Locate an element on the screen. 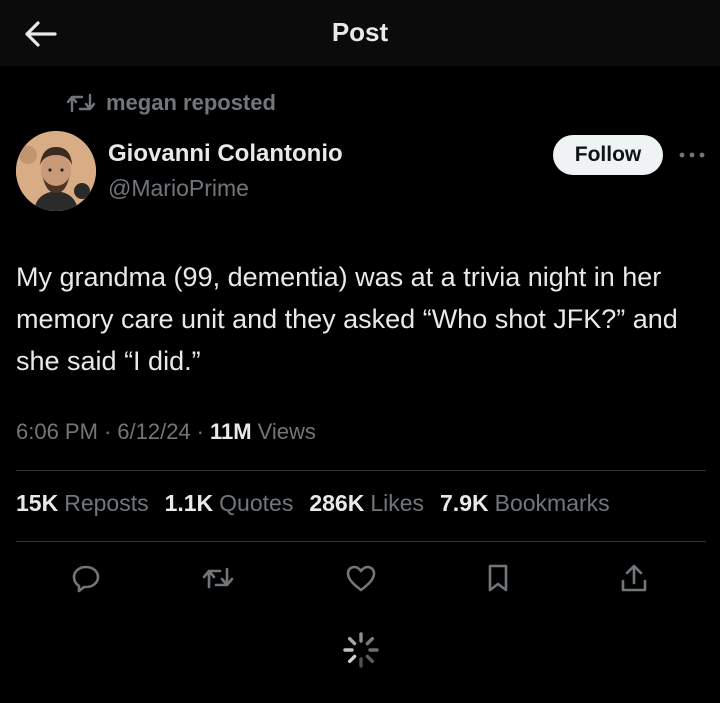 This screenshot has width=720, height=703. stat-bookmarks: 7.9K Bookmarks is located at coordinates (525, 503).